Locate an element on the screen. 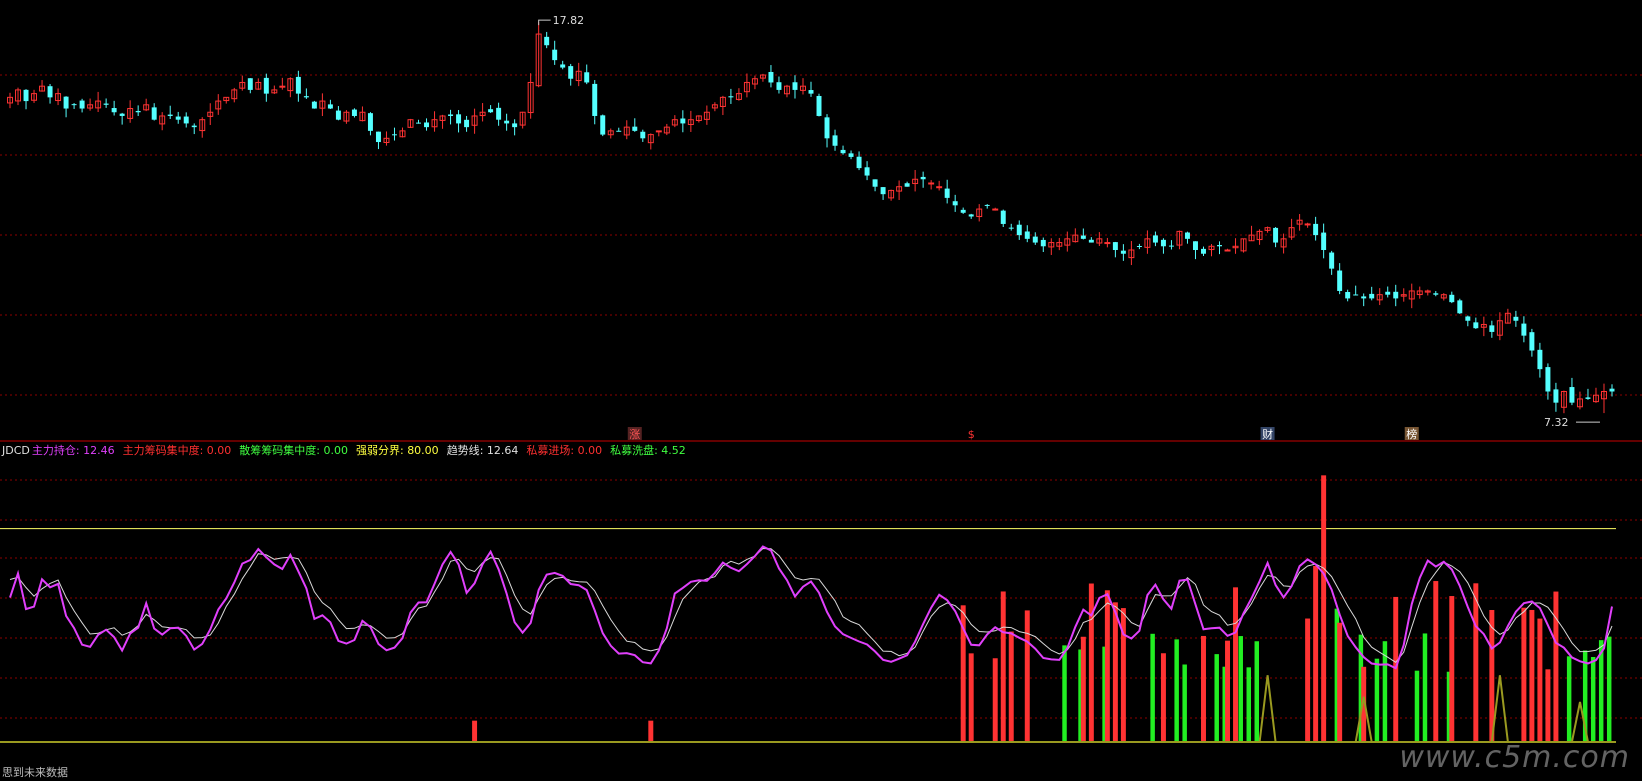 The width and height of the screenshot is (1642, 781). legend-item-4: 趋势线: 12.64 is located at coordinates (482, 450).